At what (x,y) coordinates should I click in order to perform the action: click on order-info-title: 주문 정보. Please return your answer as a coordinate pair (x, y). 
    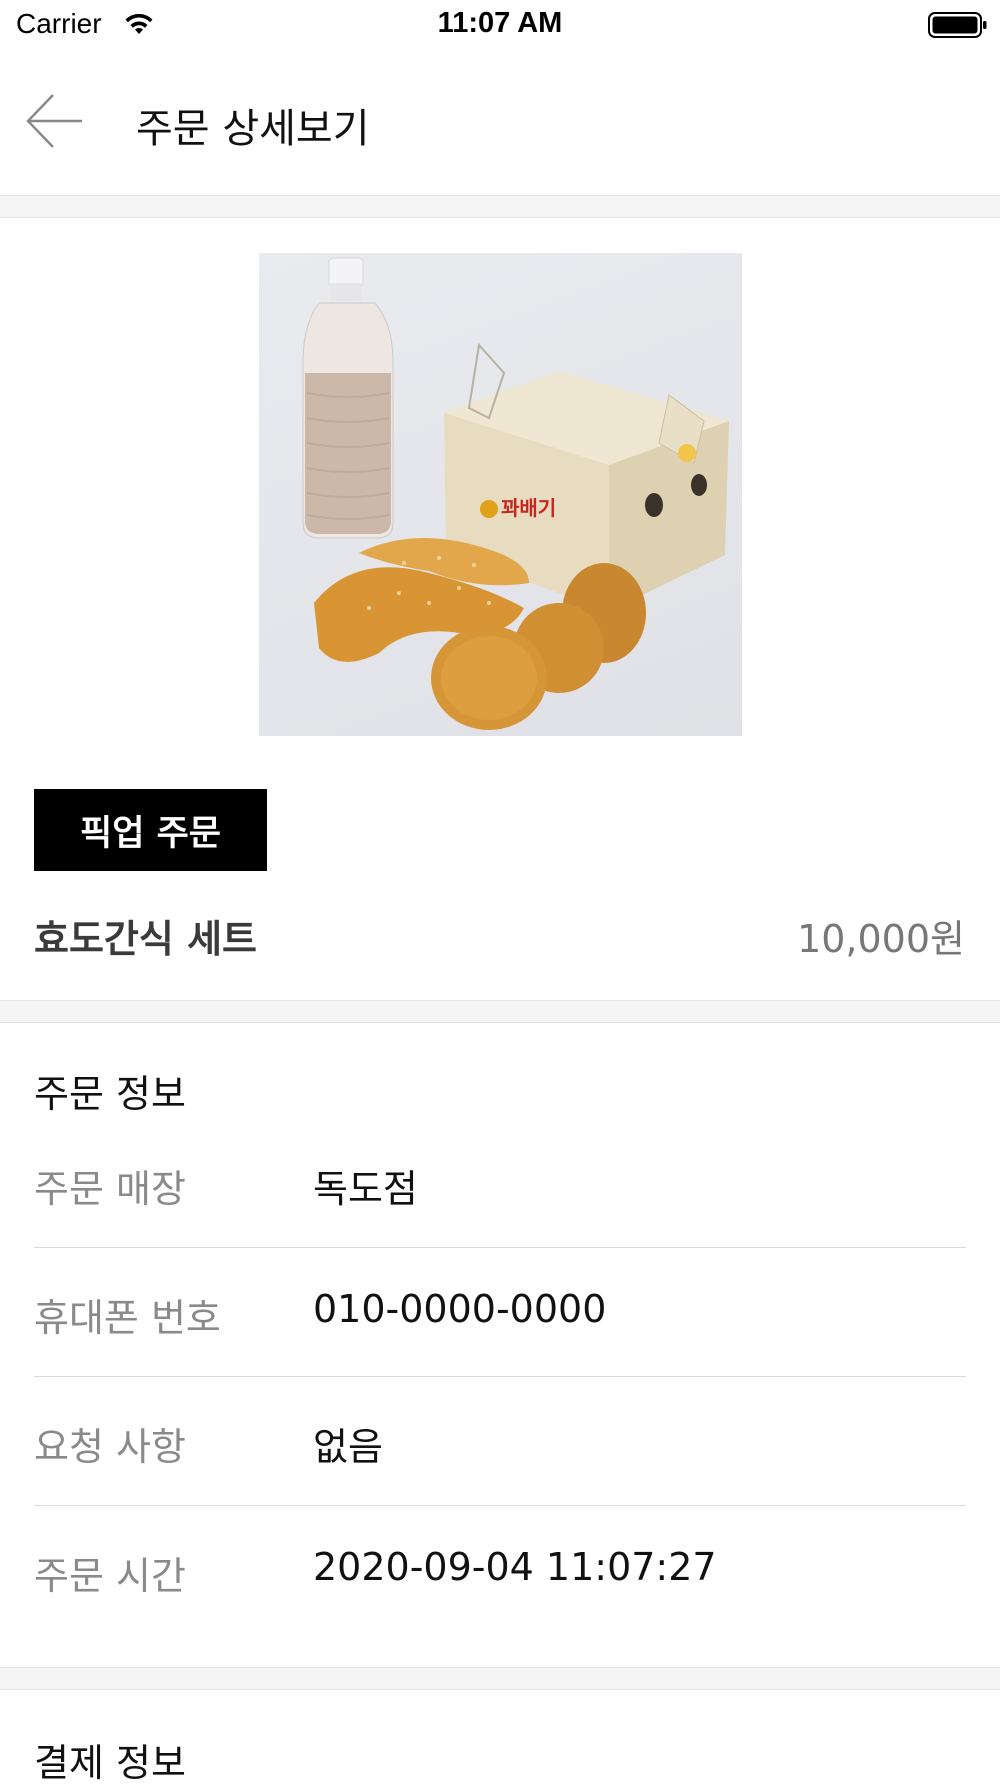
    Looking at the image, I should click on (110, 1094).